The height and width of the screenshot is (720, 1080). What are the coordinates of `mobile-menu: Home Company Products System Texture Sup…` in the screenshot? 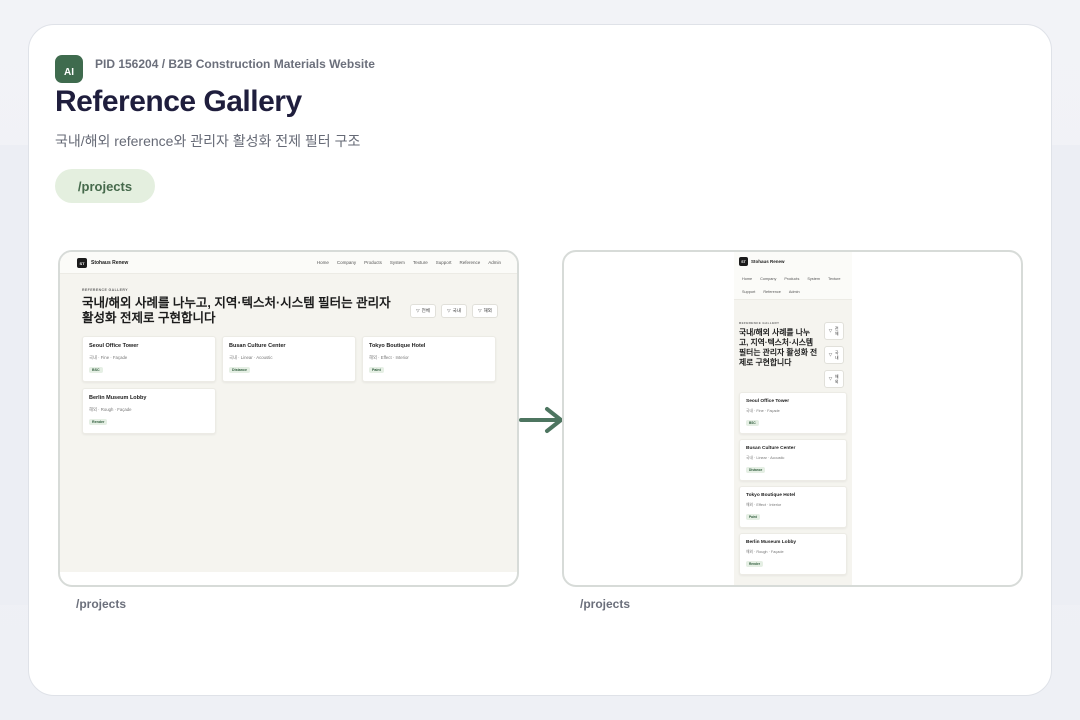 It's located at (794, 285).